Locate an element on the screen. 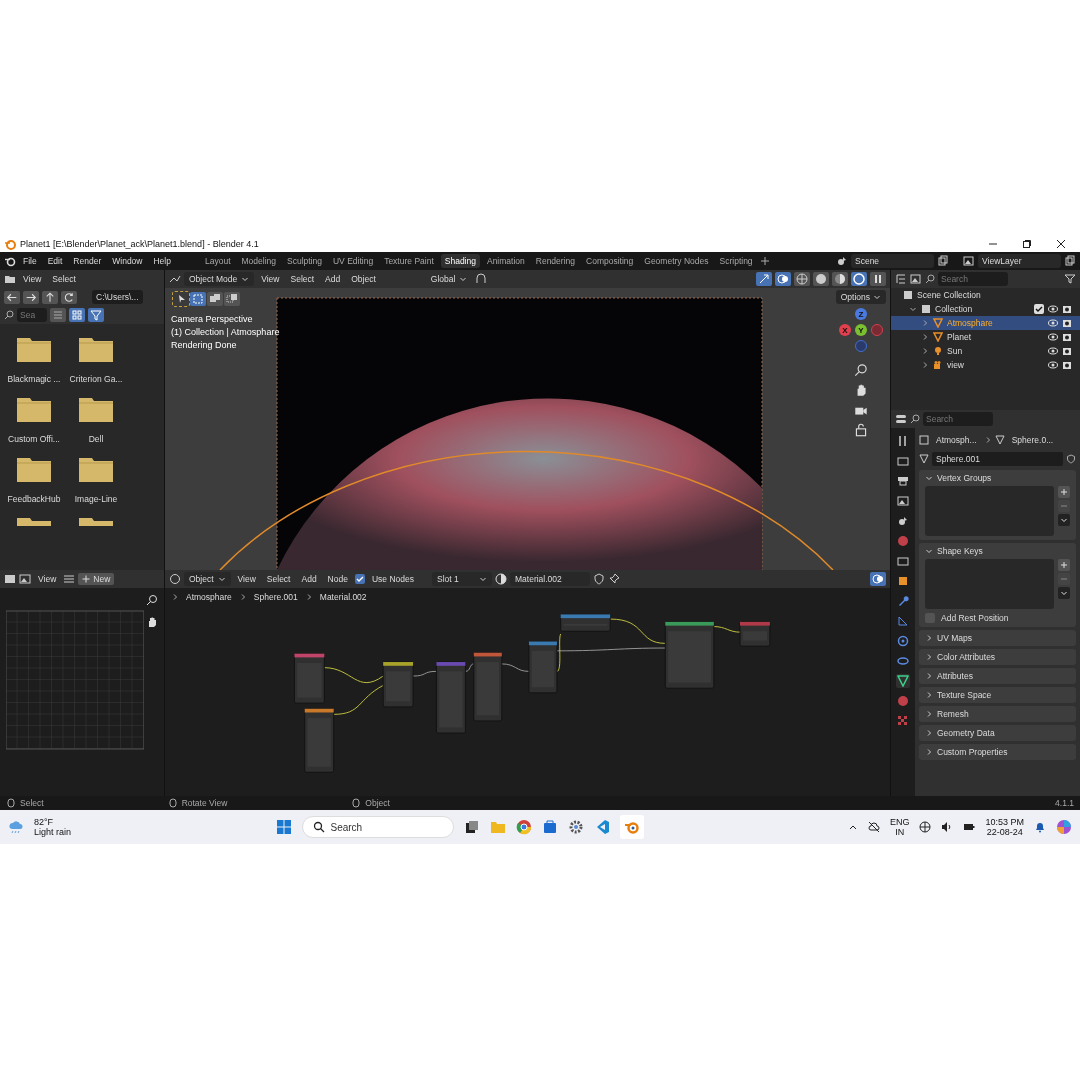 Image resolution: width=1080 pixels, height=1080 pixels. task-view-icon is located at coordinates (471, 827).